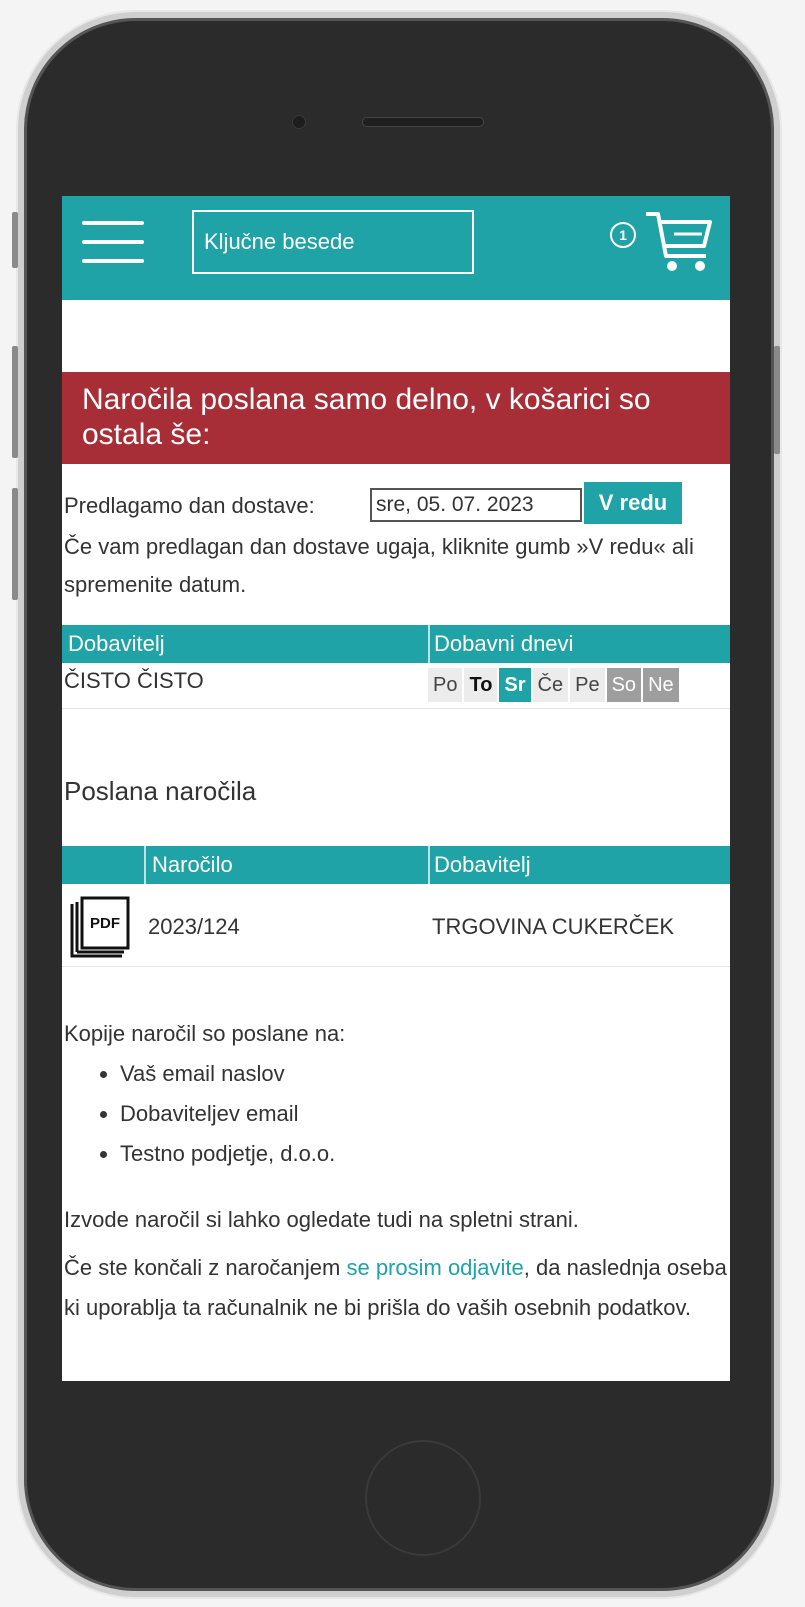 The width and height of the screenshot is (805, 1607). What do you see at coordinates (661, 685) in the screenshot?
I see `day-ne: Ne` at bounding box center [661, 685].